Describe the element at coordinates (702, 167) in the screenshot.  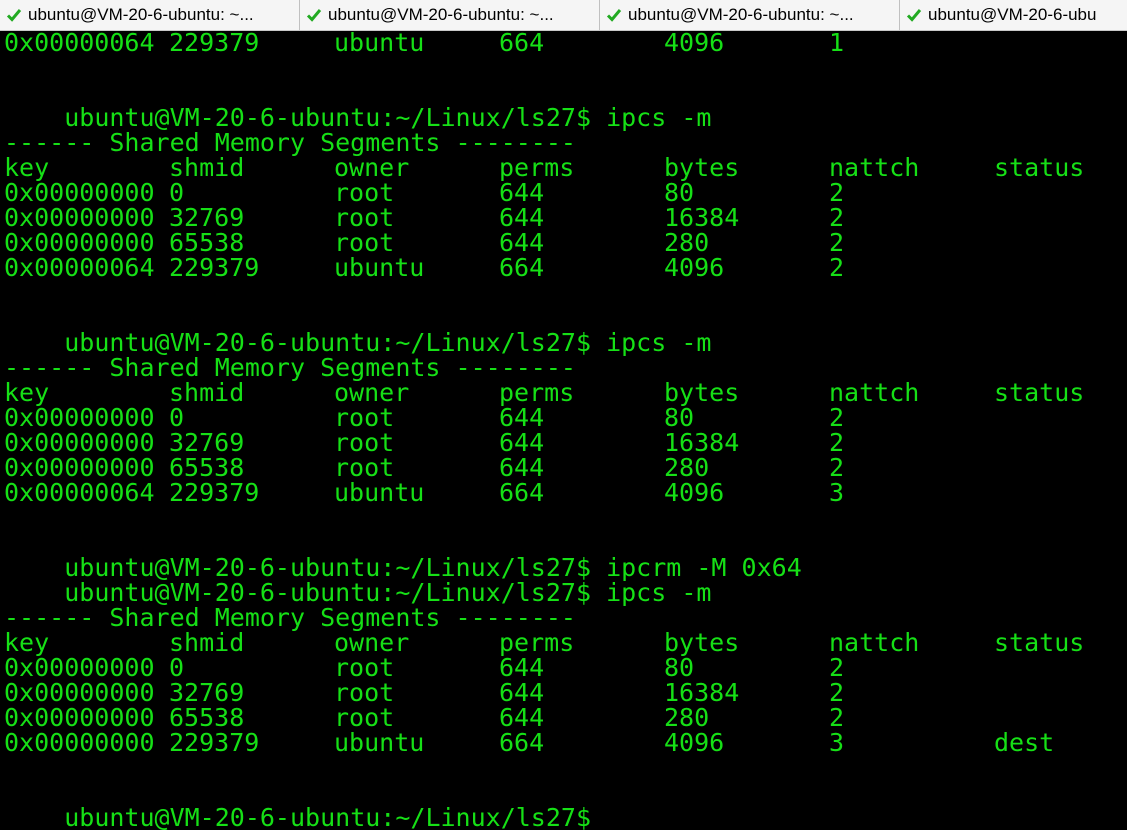
I see `column-header-bytes: bytes` at that location.